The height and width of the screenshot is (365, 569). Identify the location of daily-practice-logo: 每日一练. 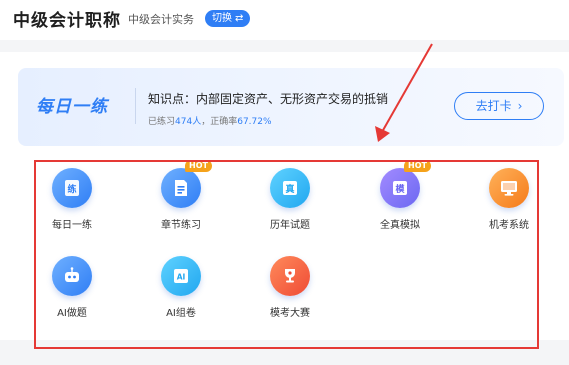
(72, 107).